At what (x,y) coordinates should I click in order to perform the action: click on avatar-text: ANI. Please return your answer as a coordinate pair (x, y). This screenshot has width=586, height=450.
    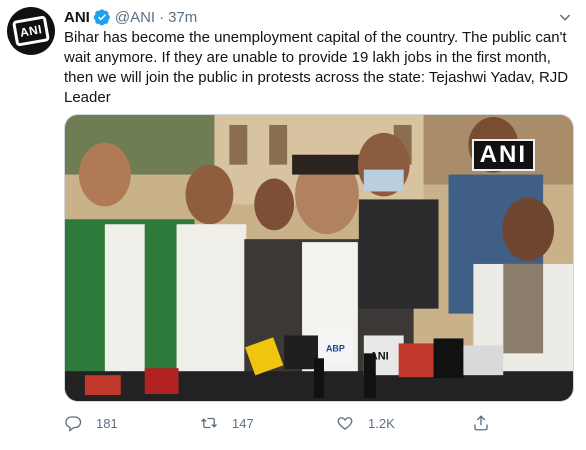
    Looking at the image, I should click on (31, 31).